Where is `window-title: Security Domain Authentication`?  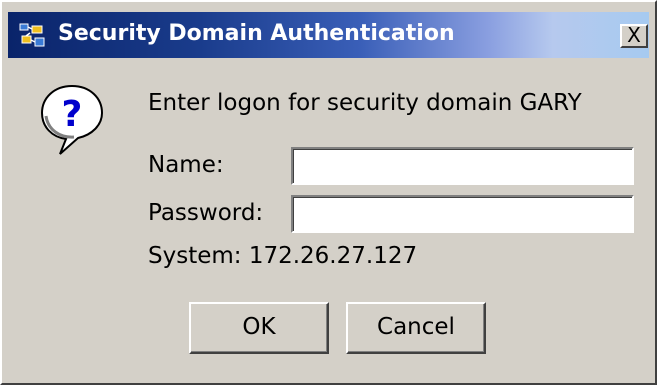
window-title: Security Domain Authentication is located at coordinates (256, 33).